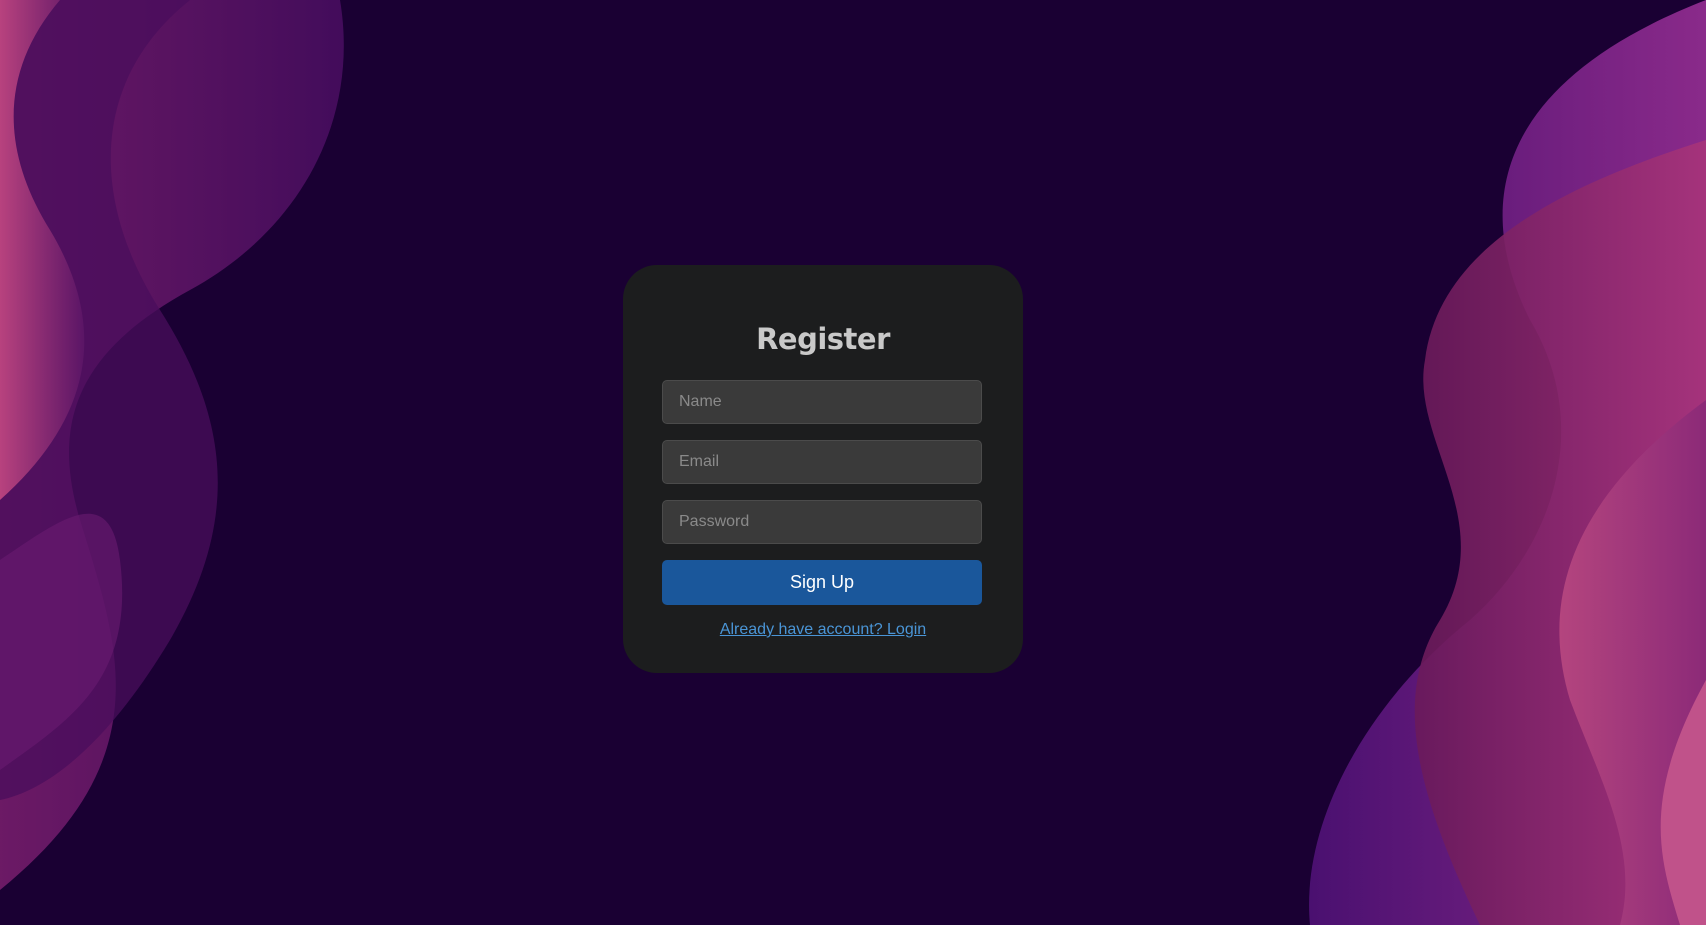  I want to click on sign-up-button: Sign Up, so click(822, 582).